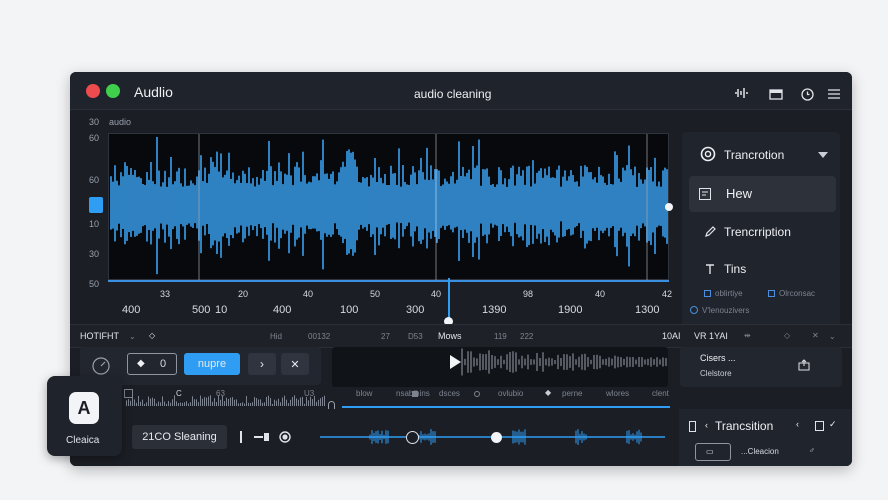 This screenshot has height=500, width=888. What do you see at coordinates (96, 205) in the screenshot?
I see `y-scale-handle` at bounding box center [96, 205].